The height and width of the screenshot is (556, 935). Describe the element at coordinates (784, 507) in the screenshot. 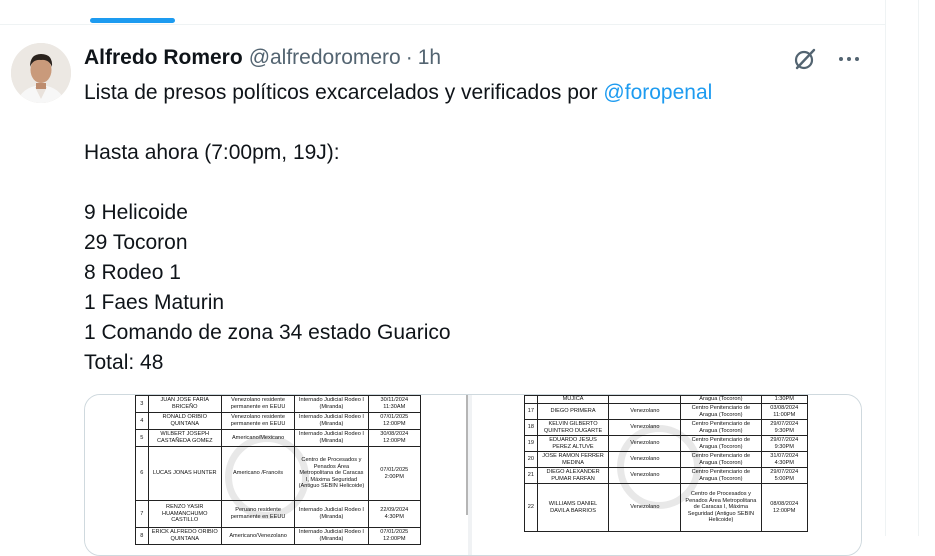

I see `table-cell-date: 08/08/2024 12:00PM` at that location.